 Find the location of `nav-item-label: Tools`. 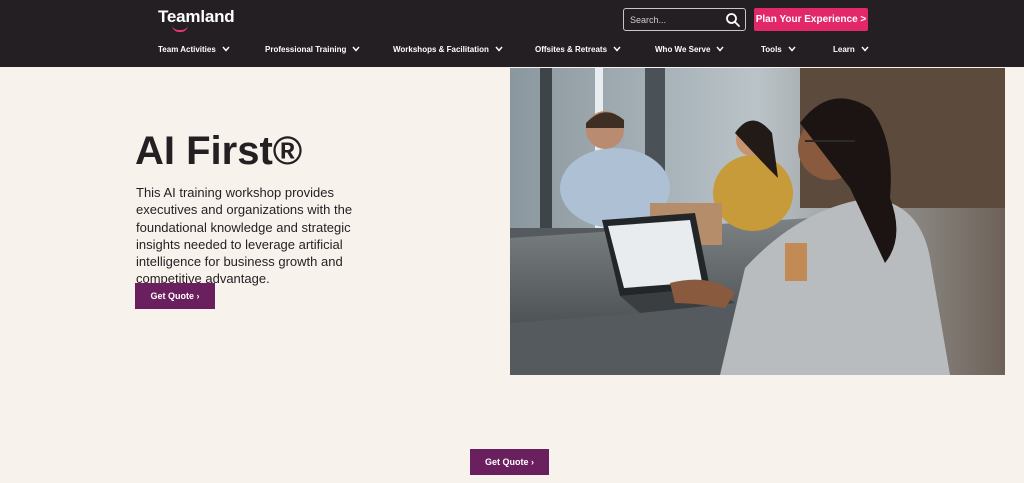

nav-item-label: Tools is located at coordinates (771, 49).